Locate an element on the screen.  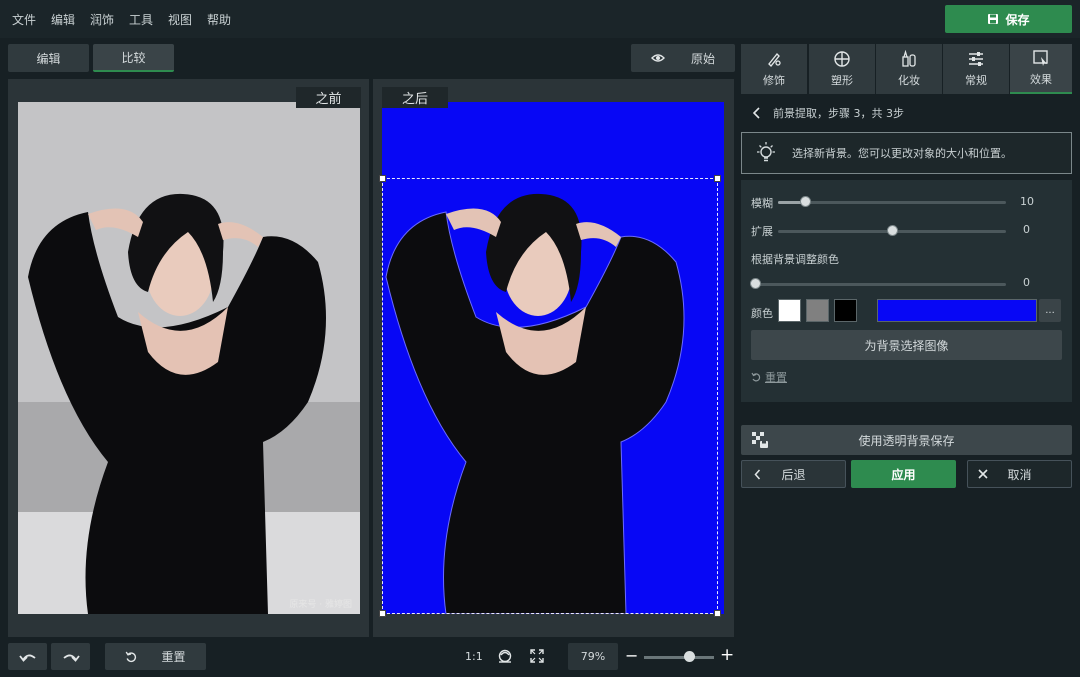
blur-value: 10 is located at coordinates (1027, 201).